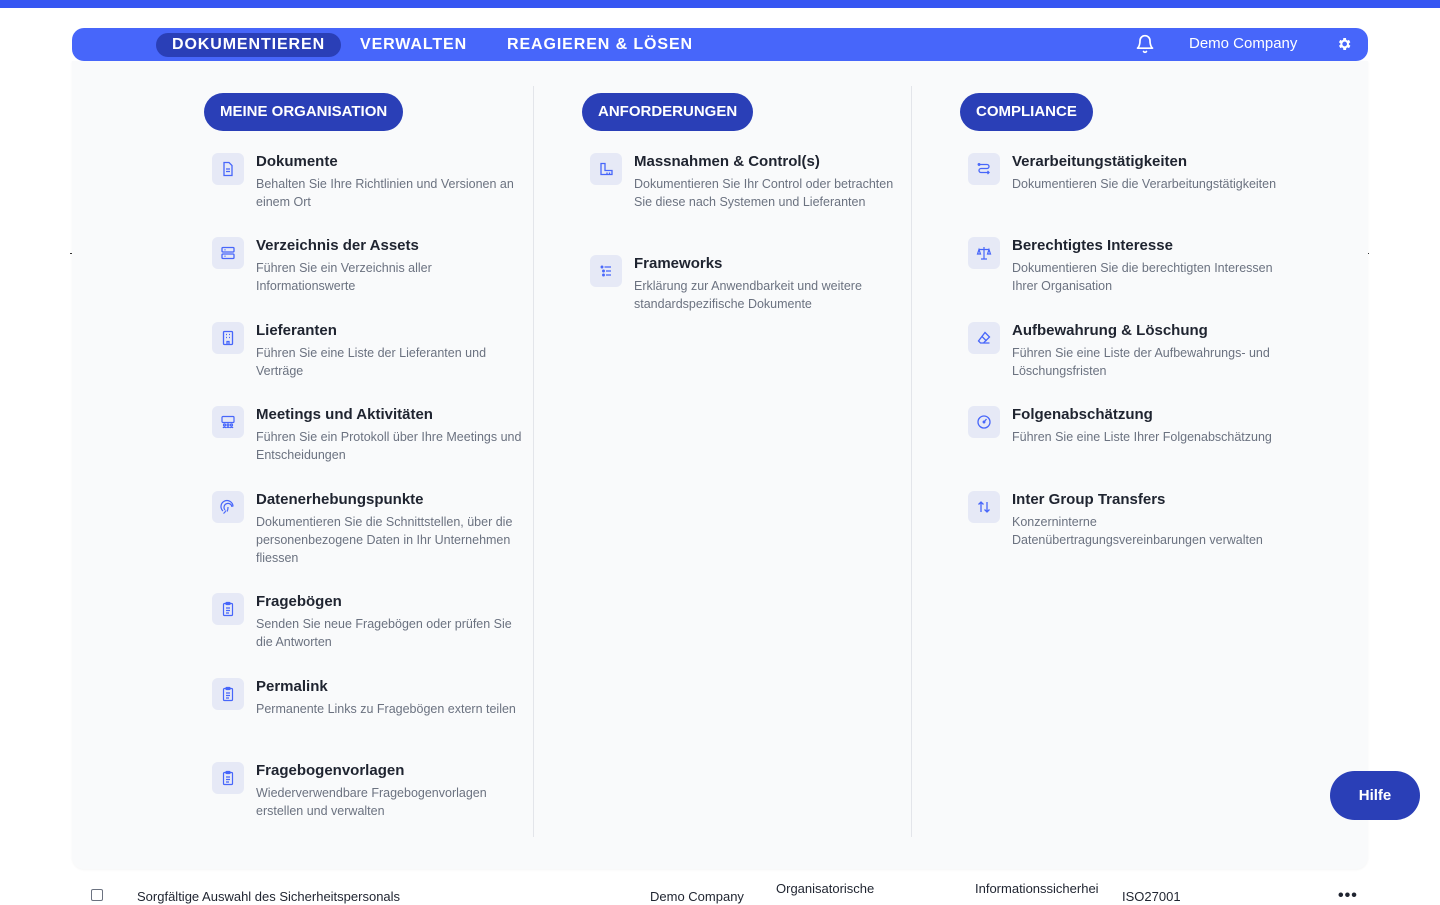  What do you see at coordinates (249, 45) in the screenshot?
I see `tab-dokumentieren: DOKUMENTIEREN` at bounding box center [249, 45].